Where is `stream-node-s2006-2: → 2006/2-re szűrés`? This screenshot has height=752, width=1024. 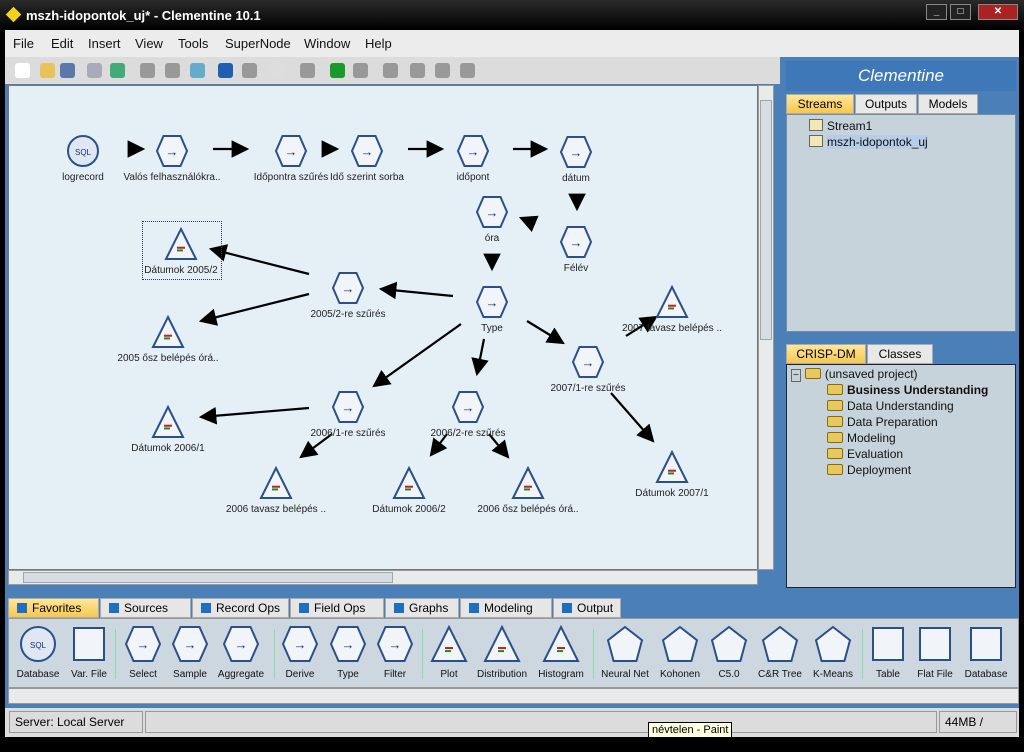 stream-node-s2006-2: → 2006/2-re szűrés is located at coordinates (468, 414).